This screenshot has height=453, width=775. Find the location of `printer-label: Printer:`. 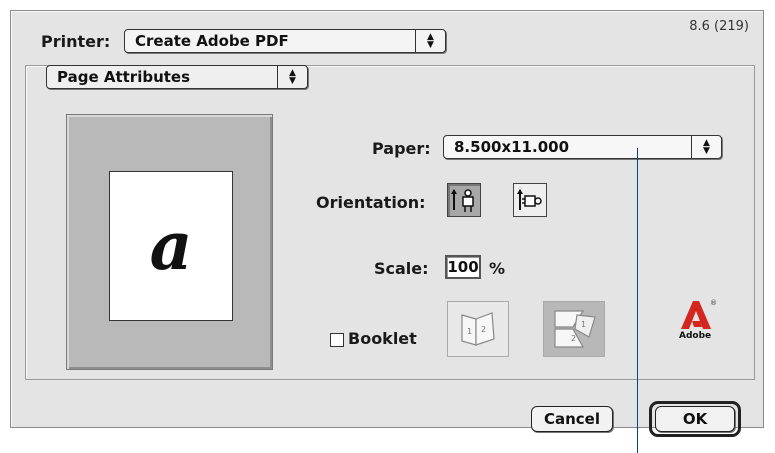

printer-label: Printer: is located at coordinates (76, 41).